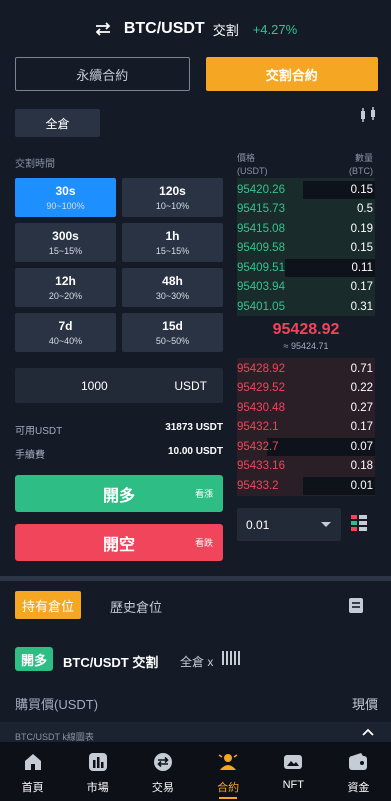 This screenshot has height=801, width=391. Describe the element at coordinates (57, 123) in the screenshot. I see `margin-mode-button: 全倉` at that location.